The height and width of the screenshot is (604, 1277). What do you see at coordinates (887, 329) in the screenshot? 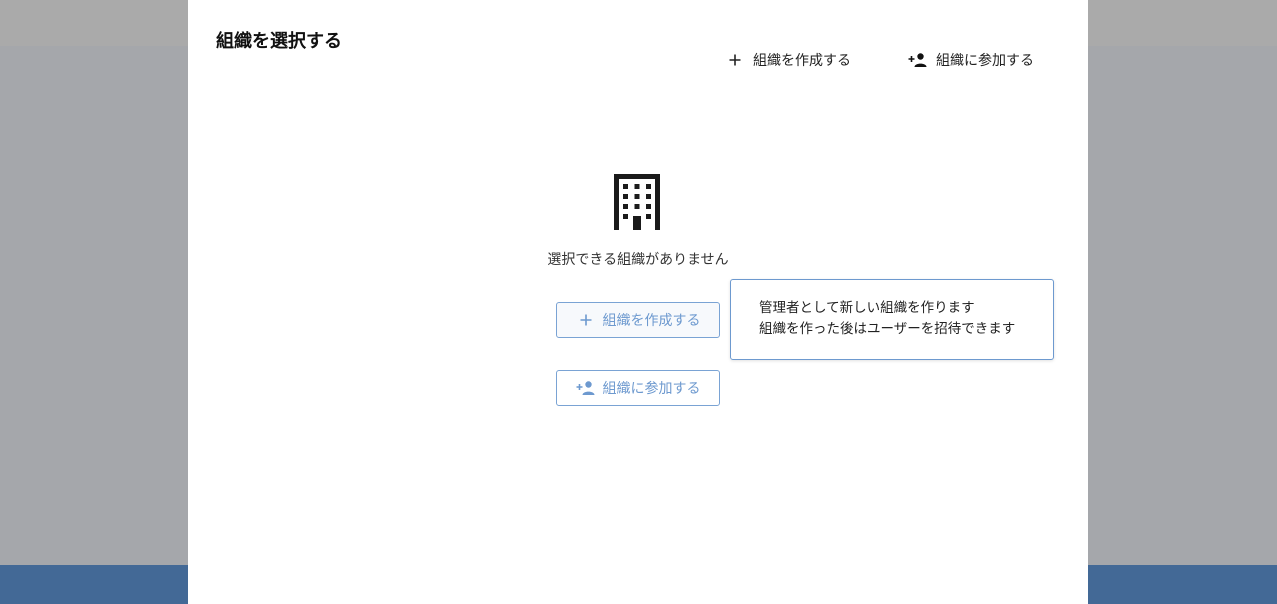
I see `tooltip-line-2: 組織を作った後はユーザーを招待できます` at bounding box center [887, 329].